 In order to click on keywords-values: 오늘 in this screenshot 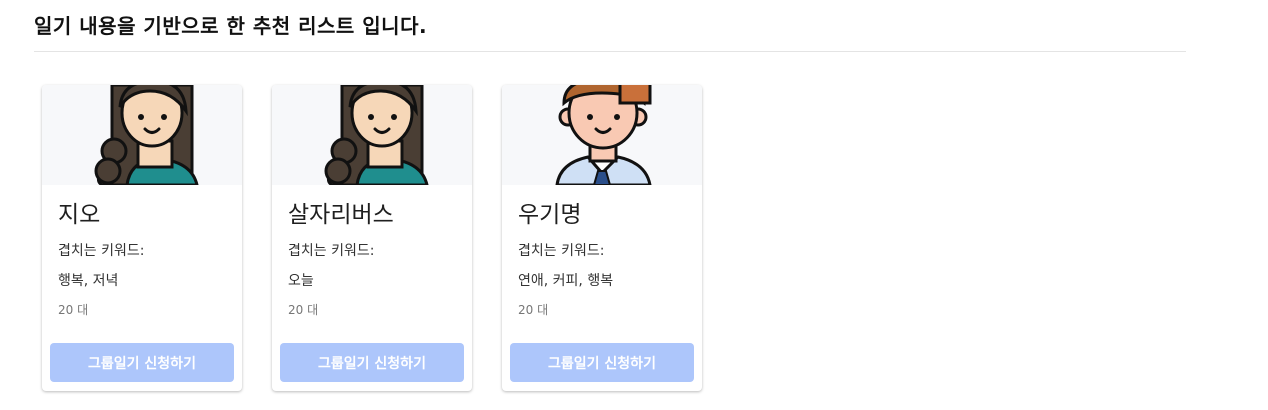, I will do `click(301, 281)`.